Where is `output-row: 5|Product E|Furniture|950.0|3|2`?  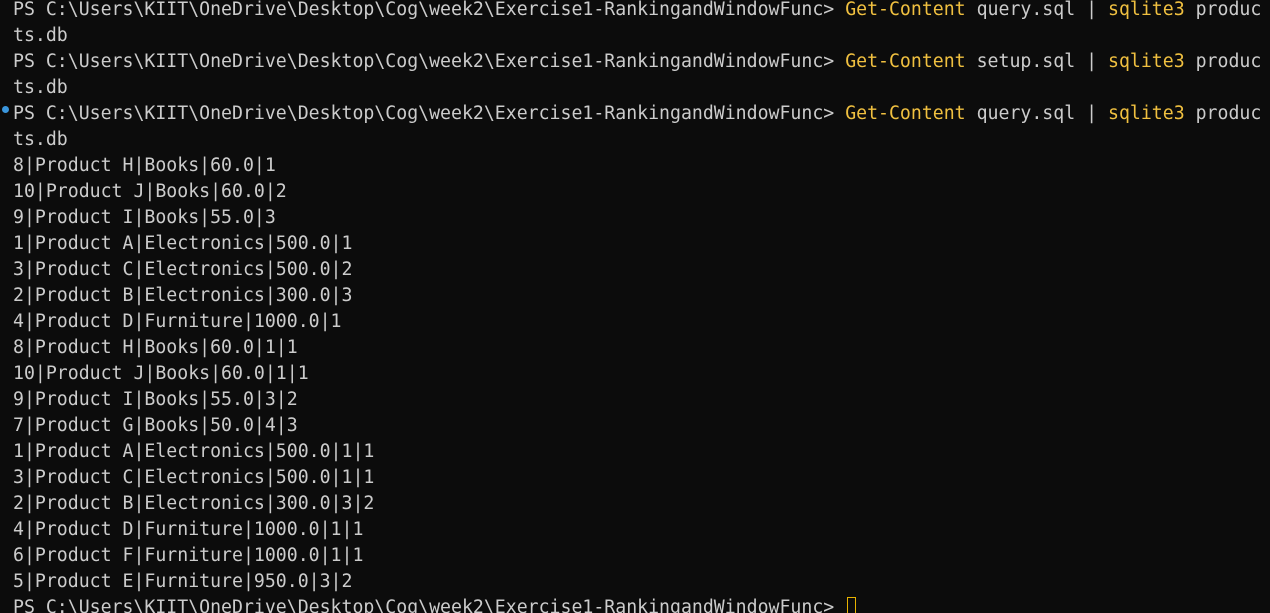 output-row: 5|Product E|Furniture|950.0|3|2 is located at coordinates (183, 581).